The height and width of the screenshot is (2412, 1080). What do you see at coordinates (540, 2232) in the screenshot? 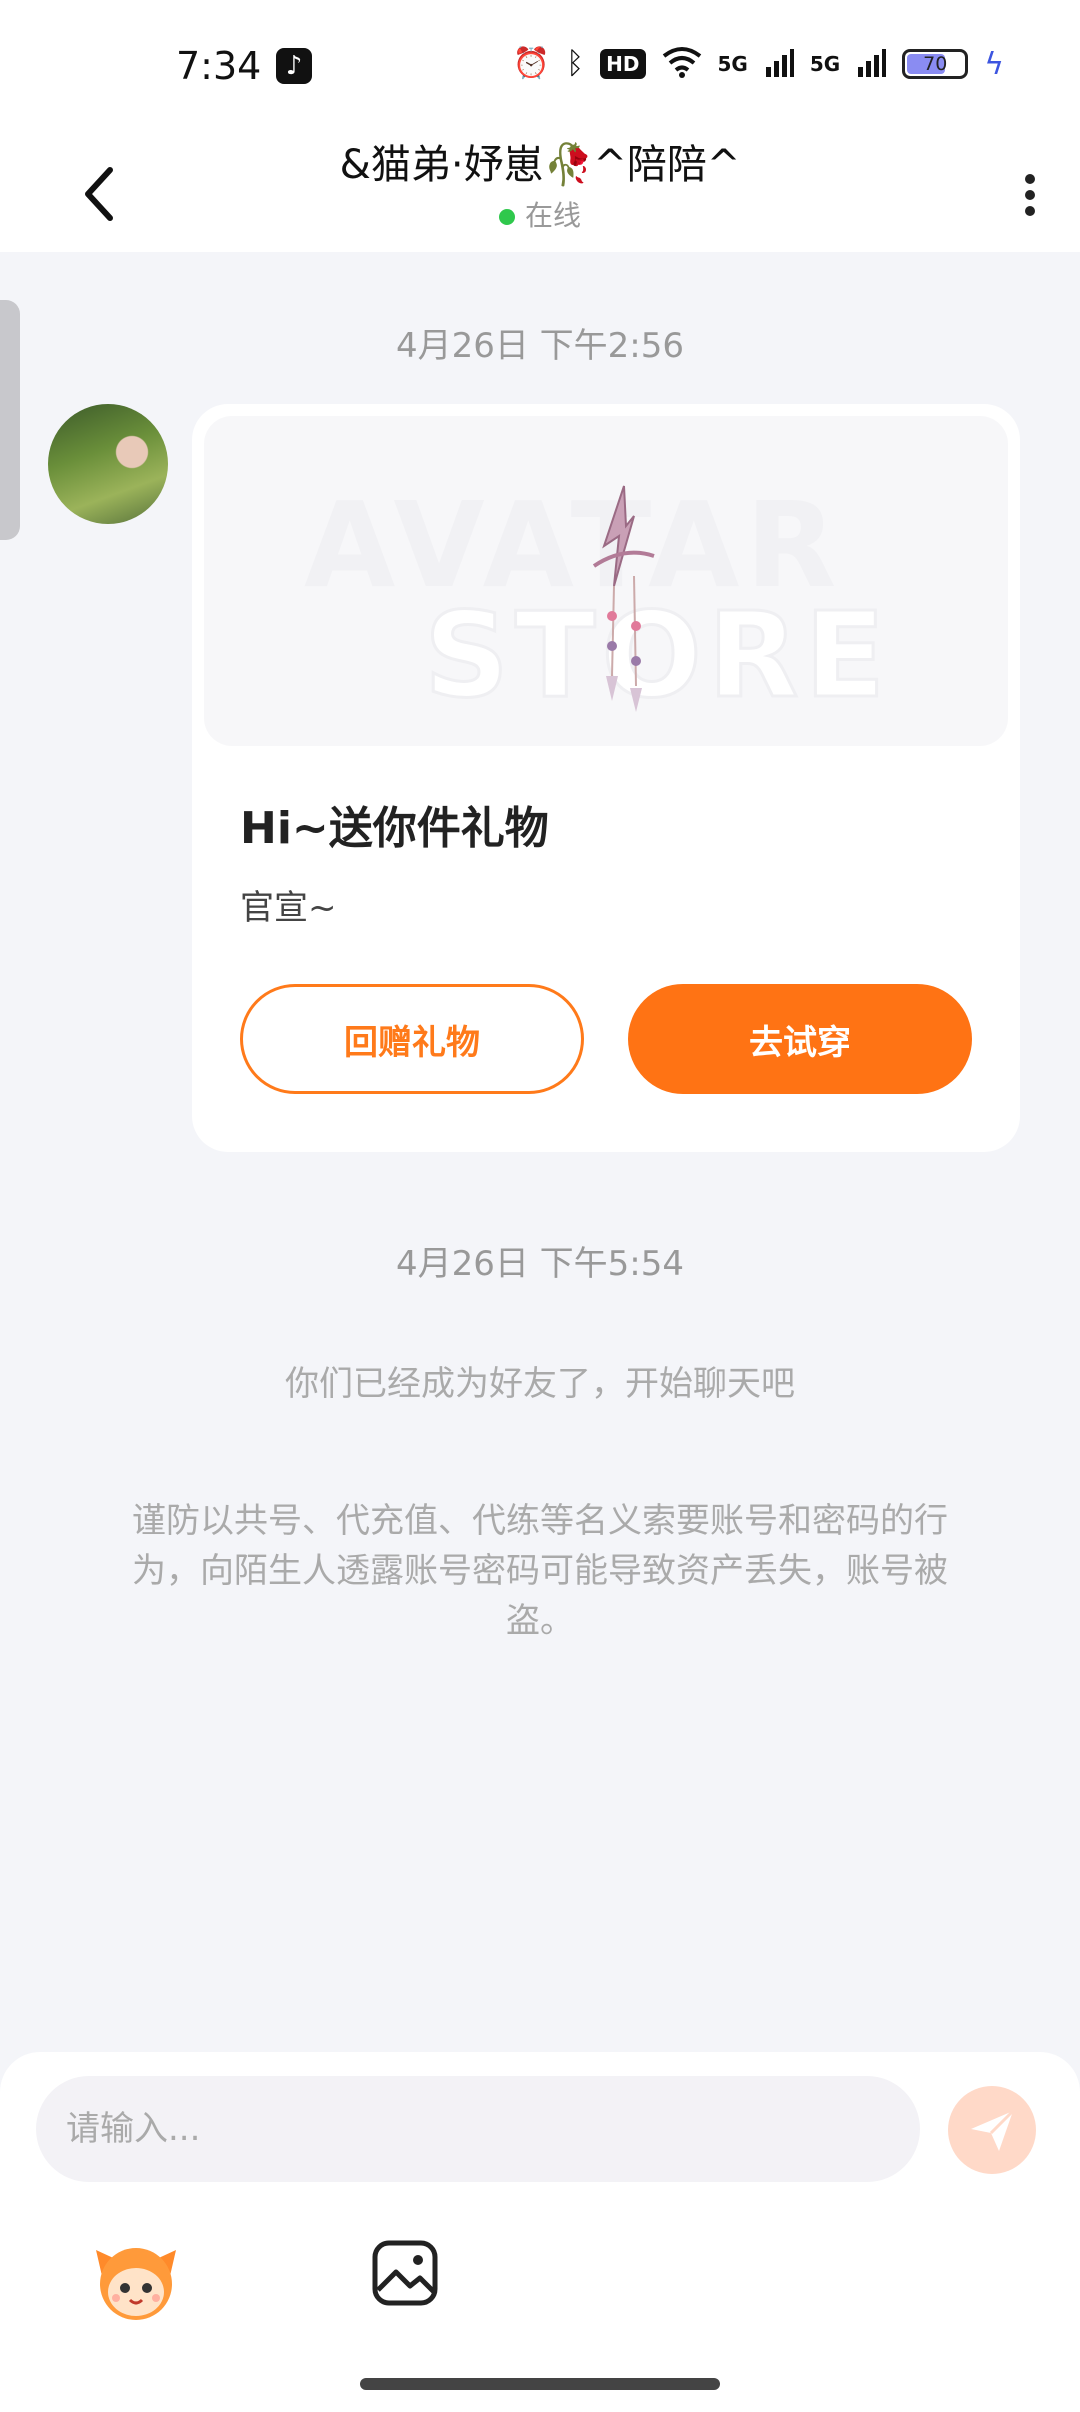
I see `input-area` at bounding box center [540, 2232].